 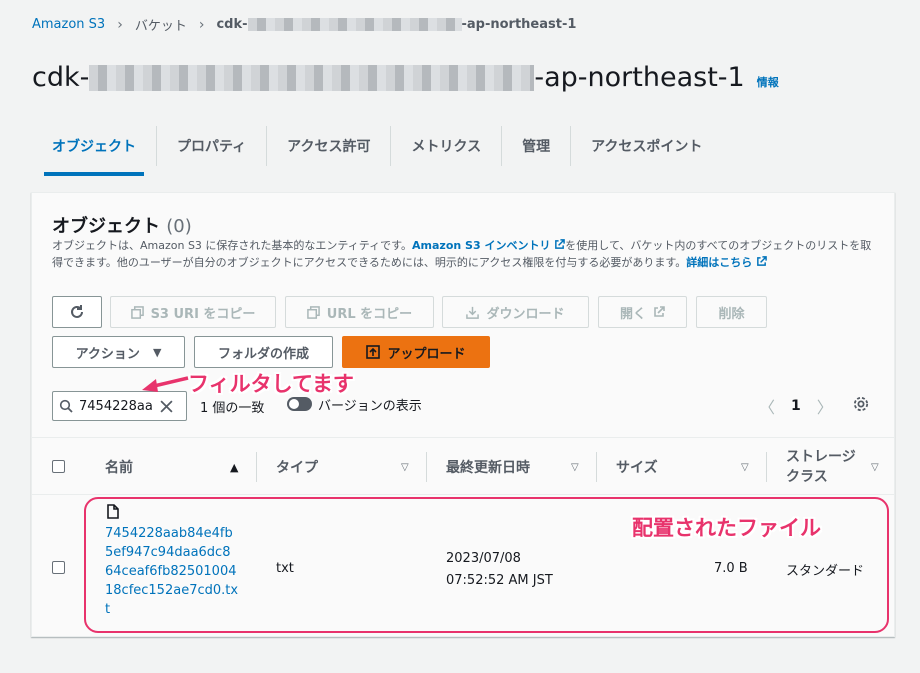 I want to click on page-header: cdk- -ap-northeast-1 情報, so click(x=405, y=77).